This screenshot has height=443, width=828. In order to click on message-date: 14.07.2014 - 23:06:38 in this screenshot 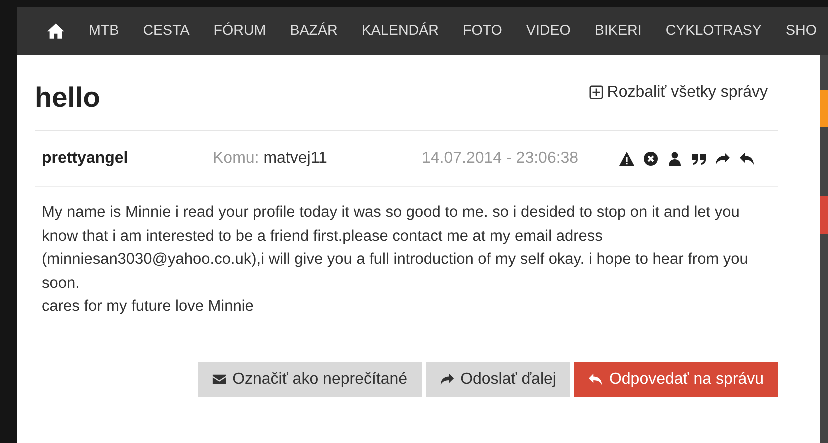, I will do `click(501, 159)`.